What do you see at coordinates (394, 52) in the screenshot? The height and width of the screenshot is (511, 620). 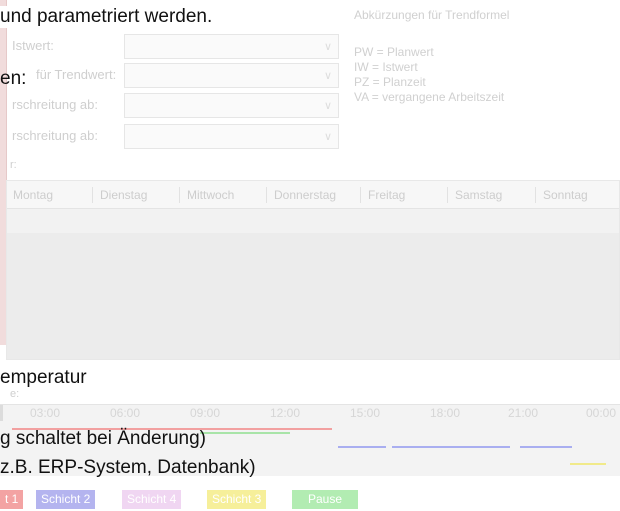 I see `abbreviation-item: PW = Planwert` at bounding box center [394, 52].